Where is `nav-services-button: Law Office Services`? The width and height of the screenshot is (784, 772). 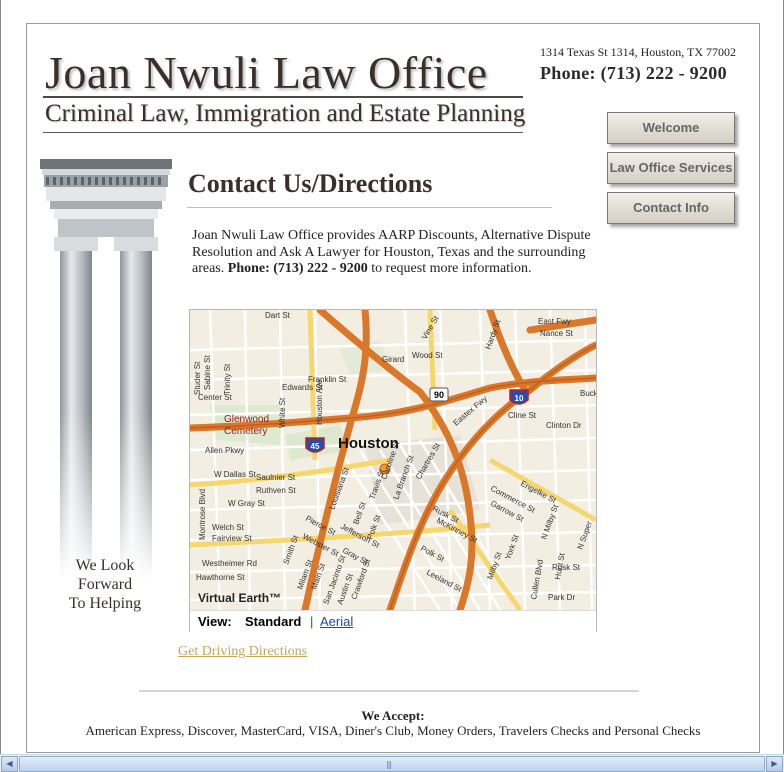
nav-services-button: Law Office Services is located at coordinates (671, 168).